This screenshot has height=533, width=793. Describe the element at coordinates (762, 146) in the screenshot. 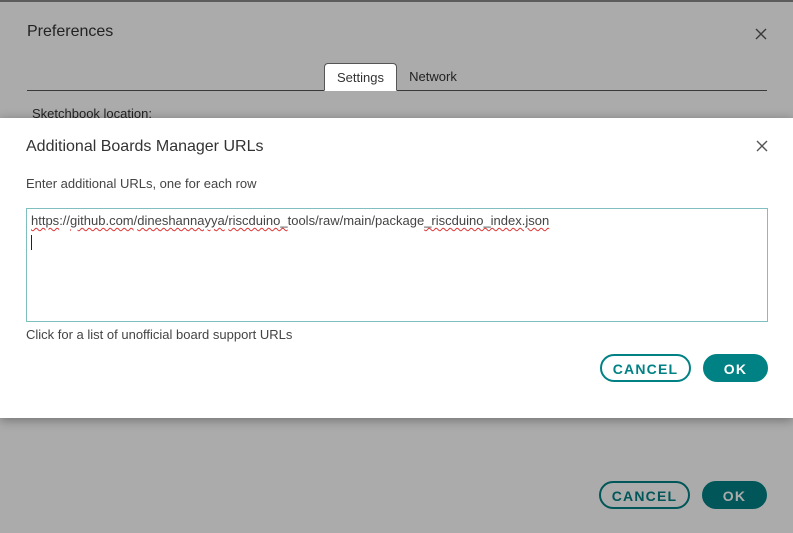

I see `dialog-close-icon` at that location.